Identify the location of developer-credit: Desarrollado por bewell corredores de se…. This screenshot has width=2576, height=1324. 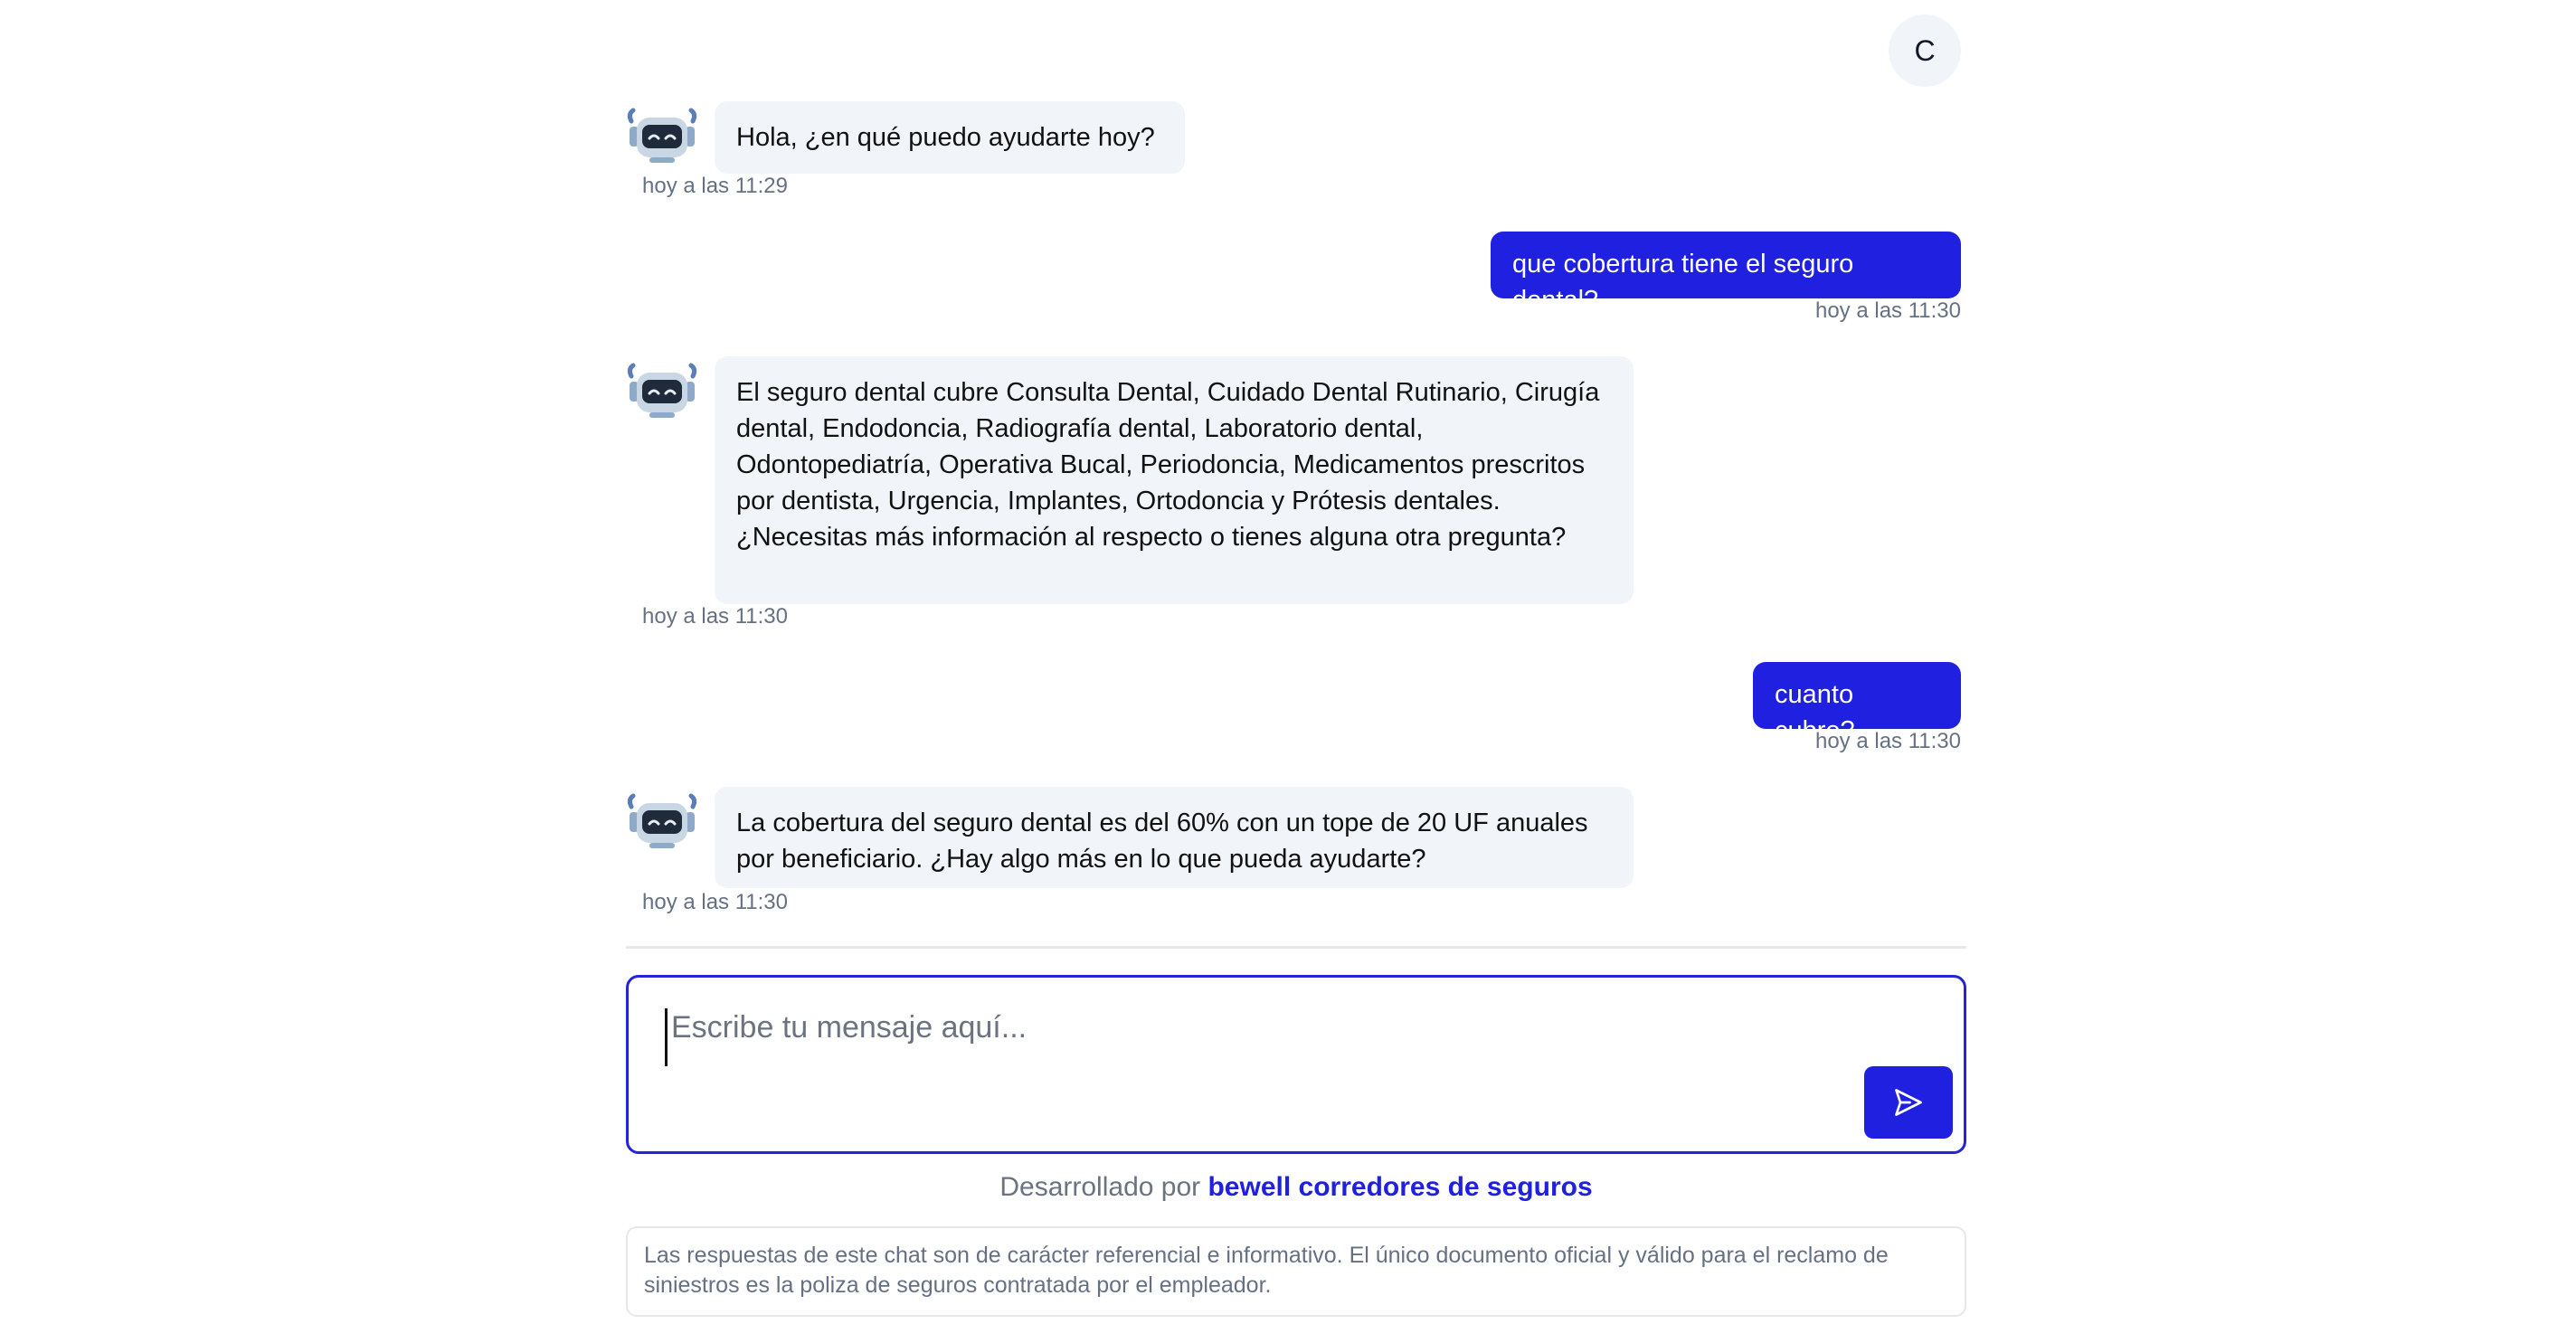
(1296, 1187).